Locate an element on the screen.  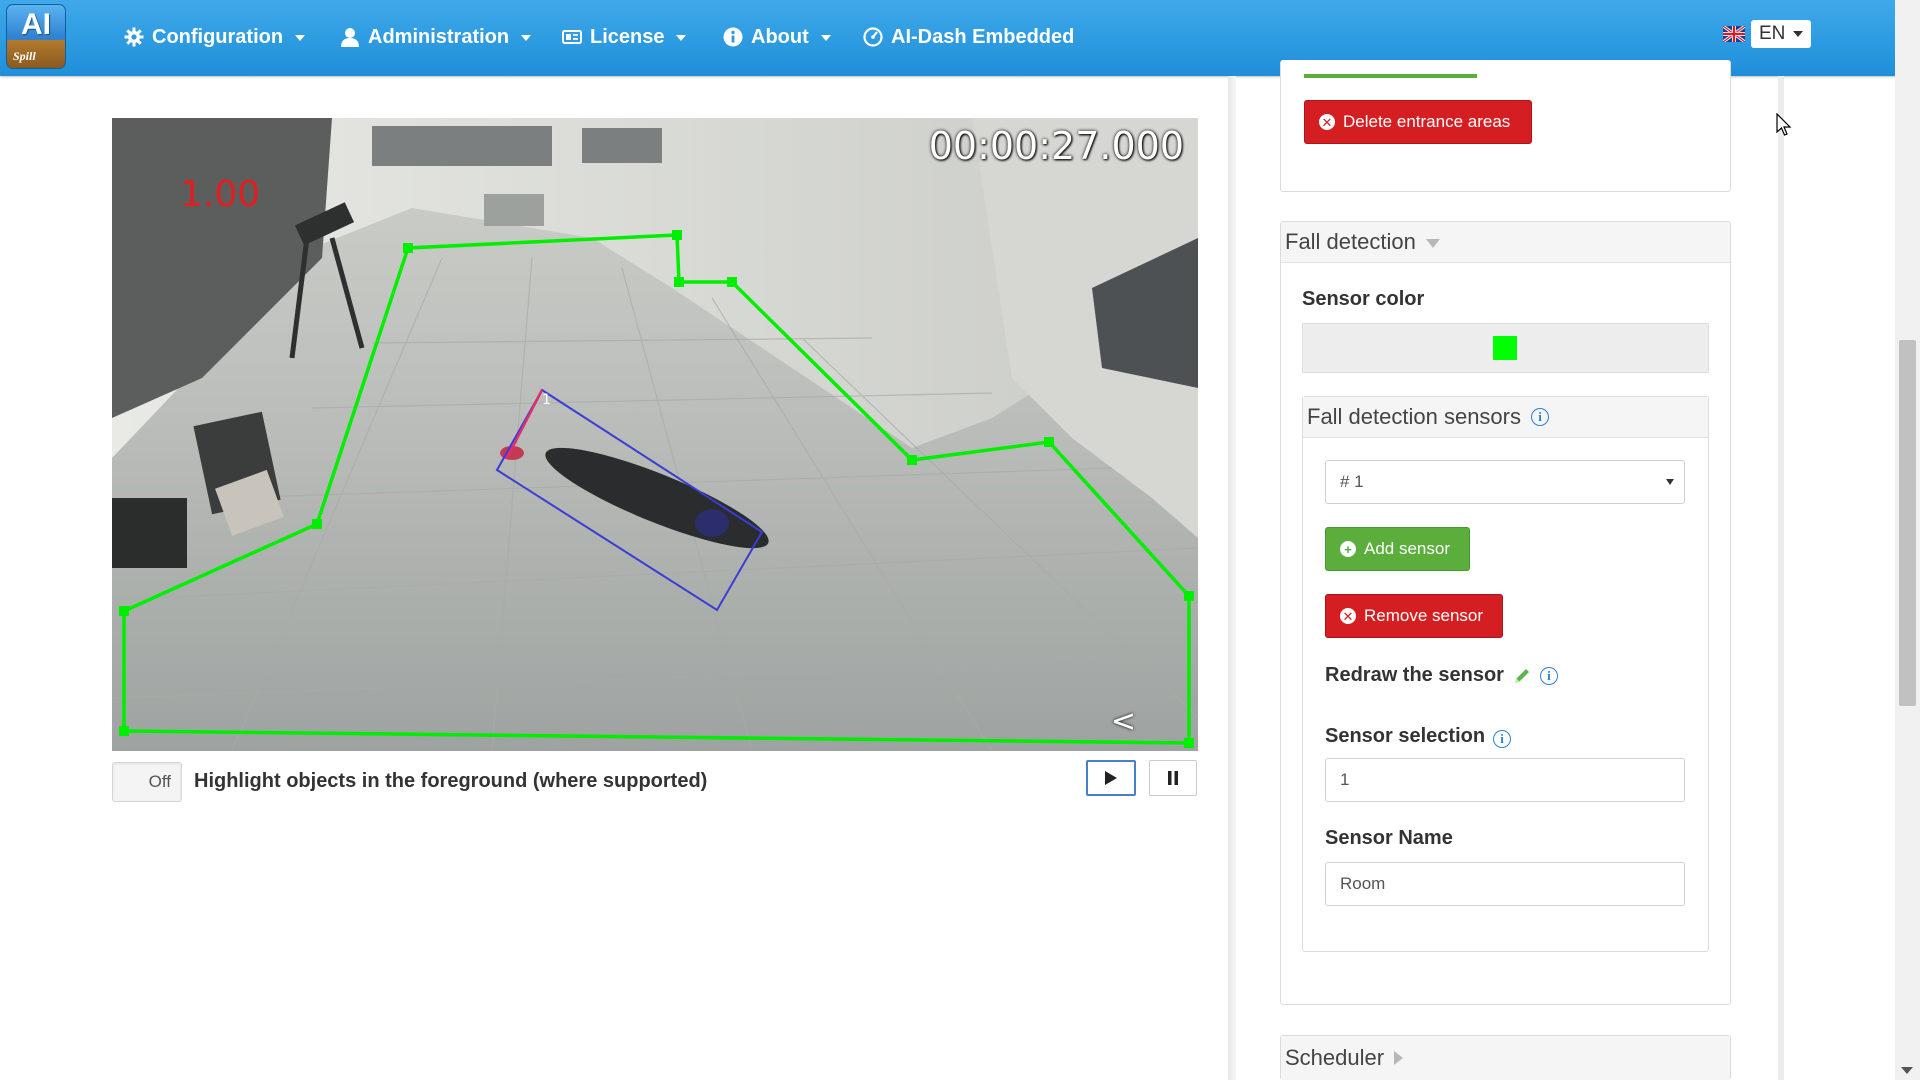
uk-flag-icon is located at coordinates (1734, 34).